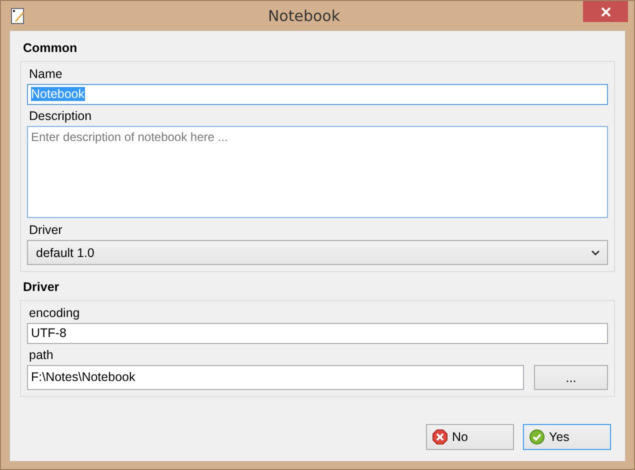 The height and width of the screenshot is (470, 635). I want to click on window-title: Notebook, so click(304, 15).